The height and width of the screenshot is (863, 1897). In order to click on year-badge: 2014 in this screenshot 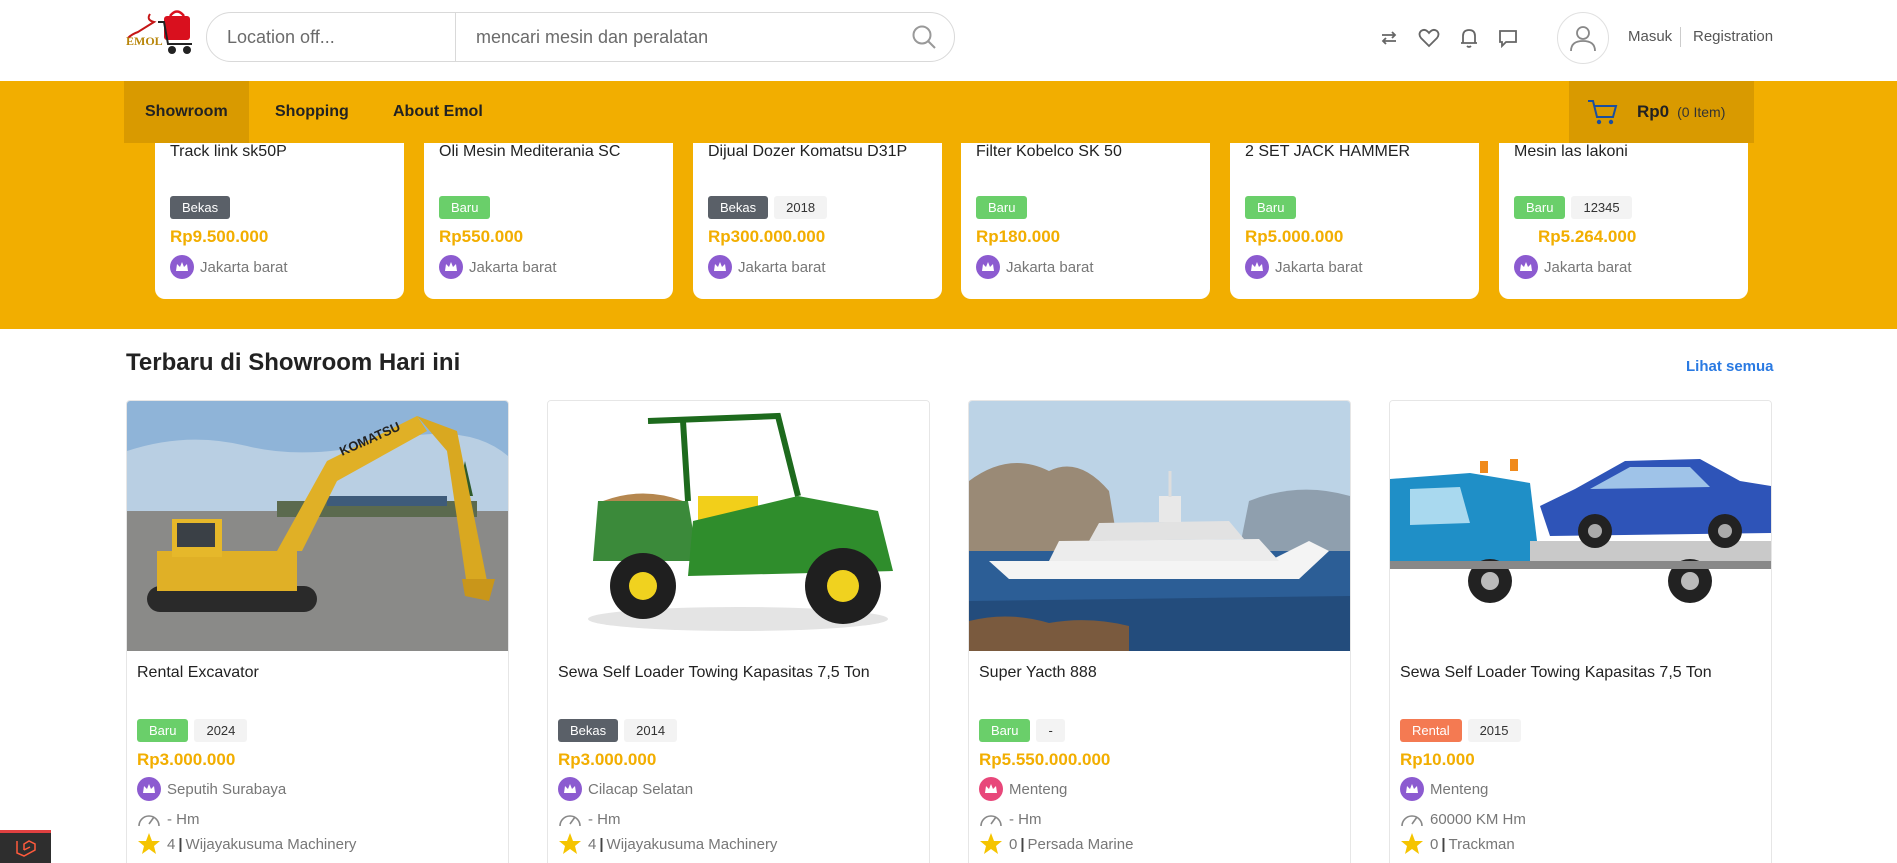, I will do `click(651, 730)`.